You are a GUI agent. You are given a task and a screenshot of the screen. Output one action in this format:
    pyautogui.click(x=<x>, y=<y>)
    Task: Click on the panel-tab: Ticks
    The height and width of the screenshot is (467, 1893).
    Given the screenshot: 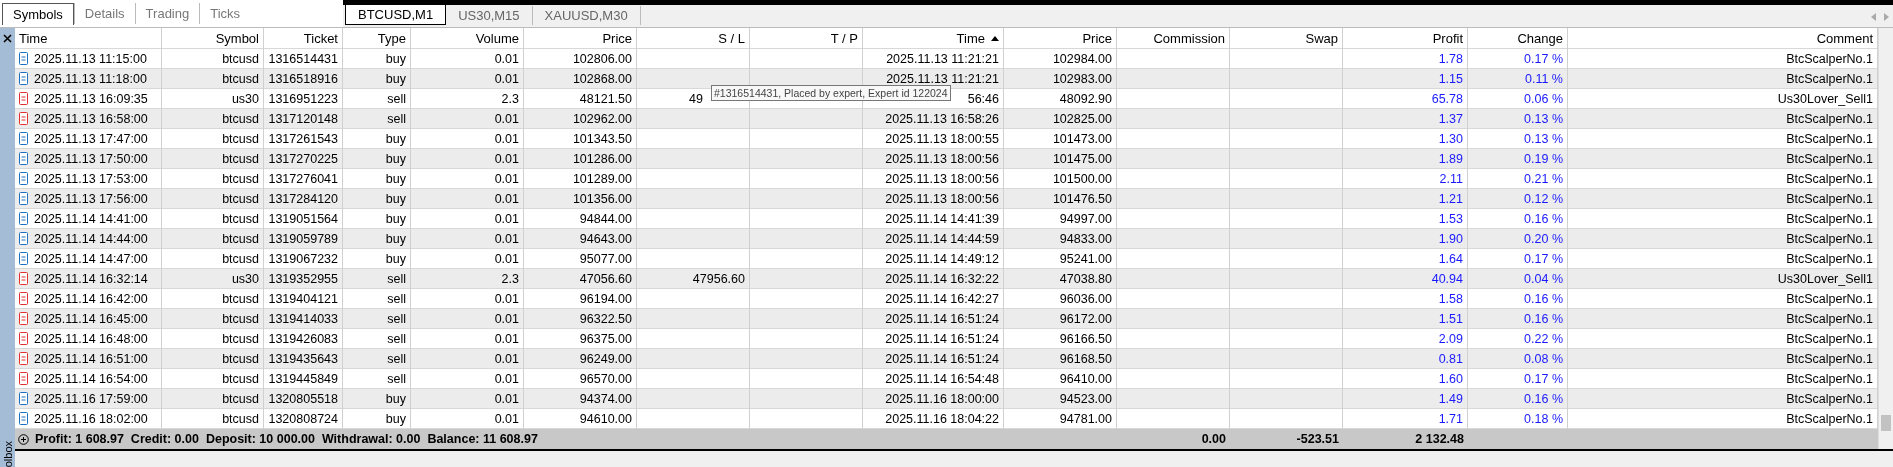 What is the action you would take?
    pyautogui.click(x=225, y=13)
    